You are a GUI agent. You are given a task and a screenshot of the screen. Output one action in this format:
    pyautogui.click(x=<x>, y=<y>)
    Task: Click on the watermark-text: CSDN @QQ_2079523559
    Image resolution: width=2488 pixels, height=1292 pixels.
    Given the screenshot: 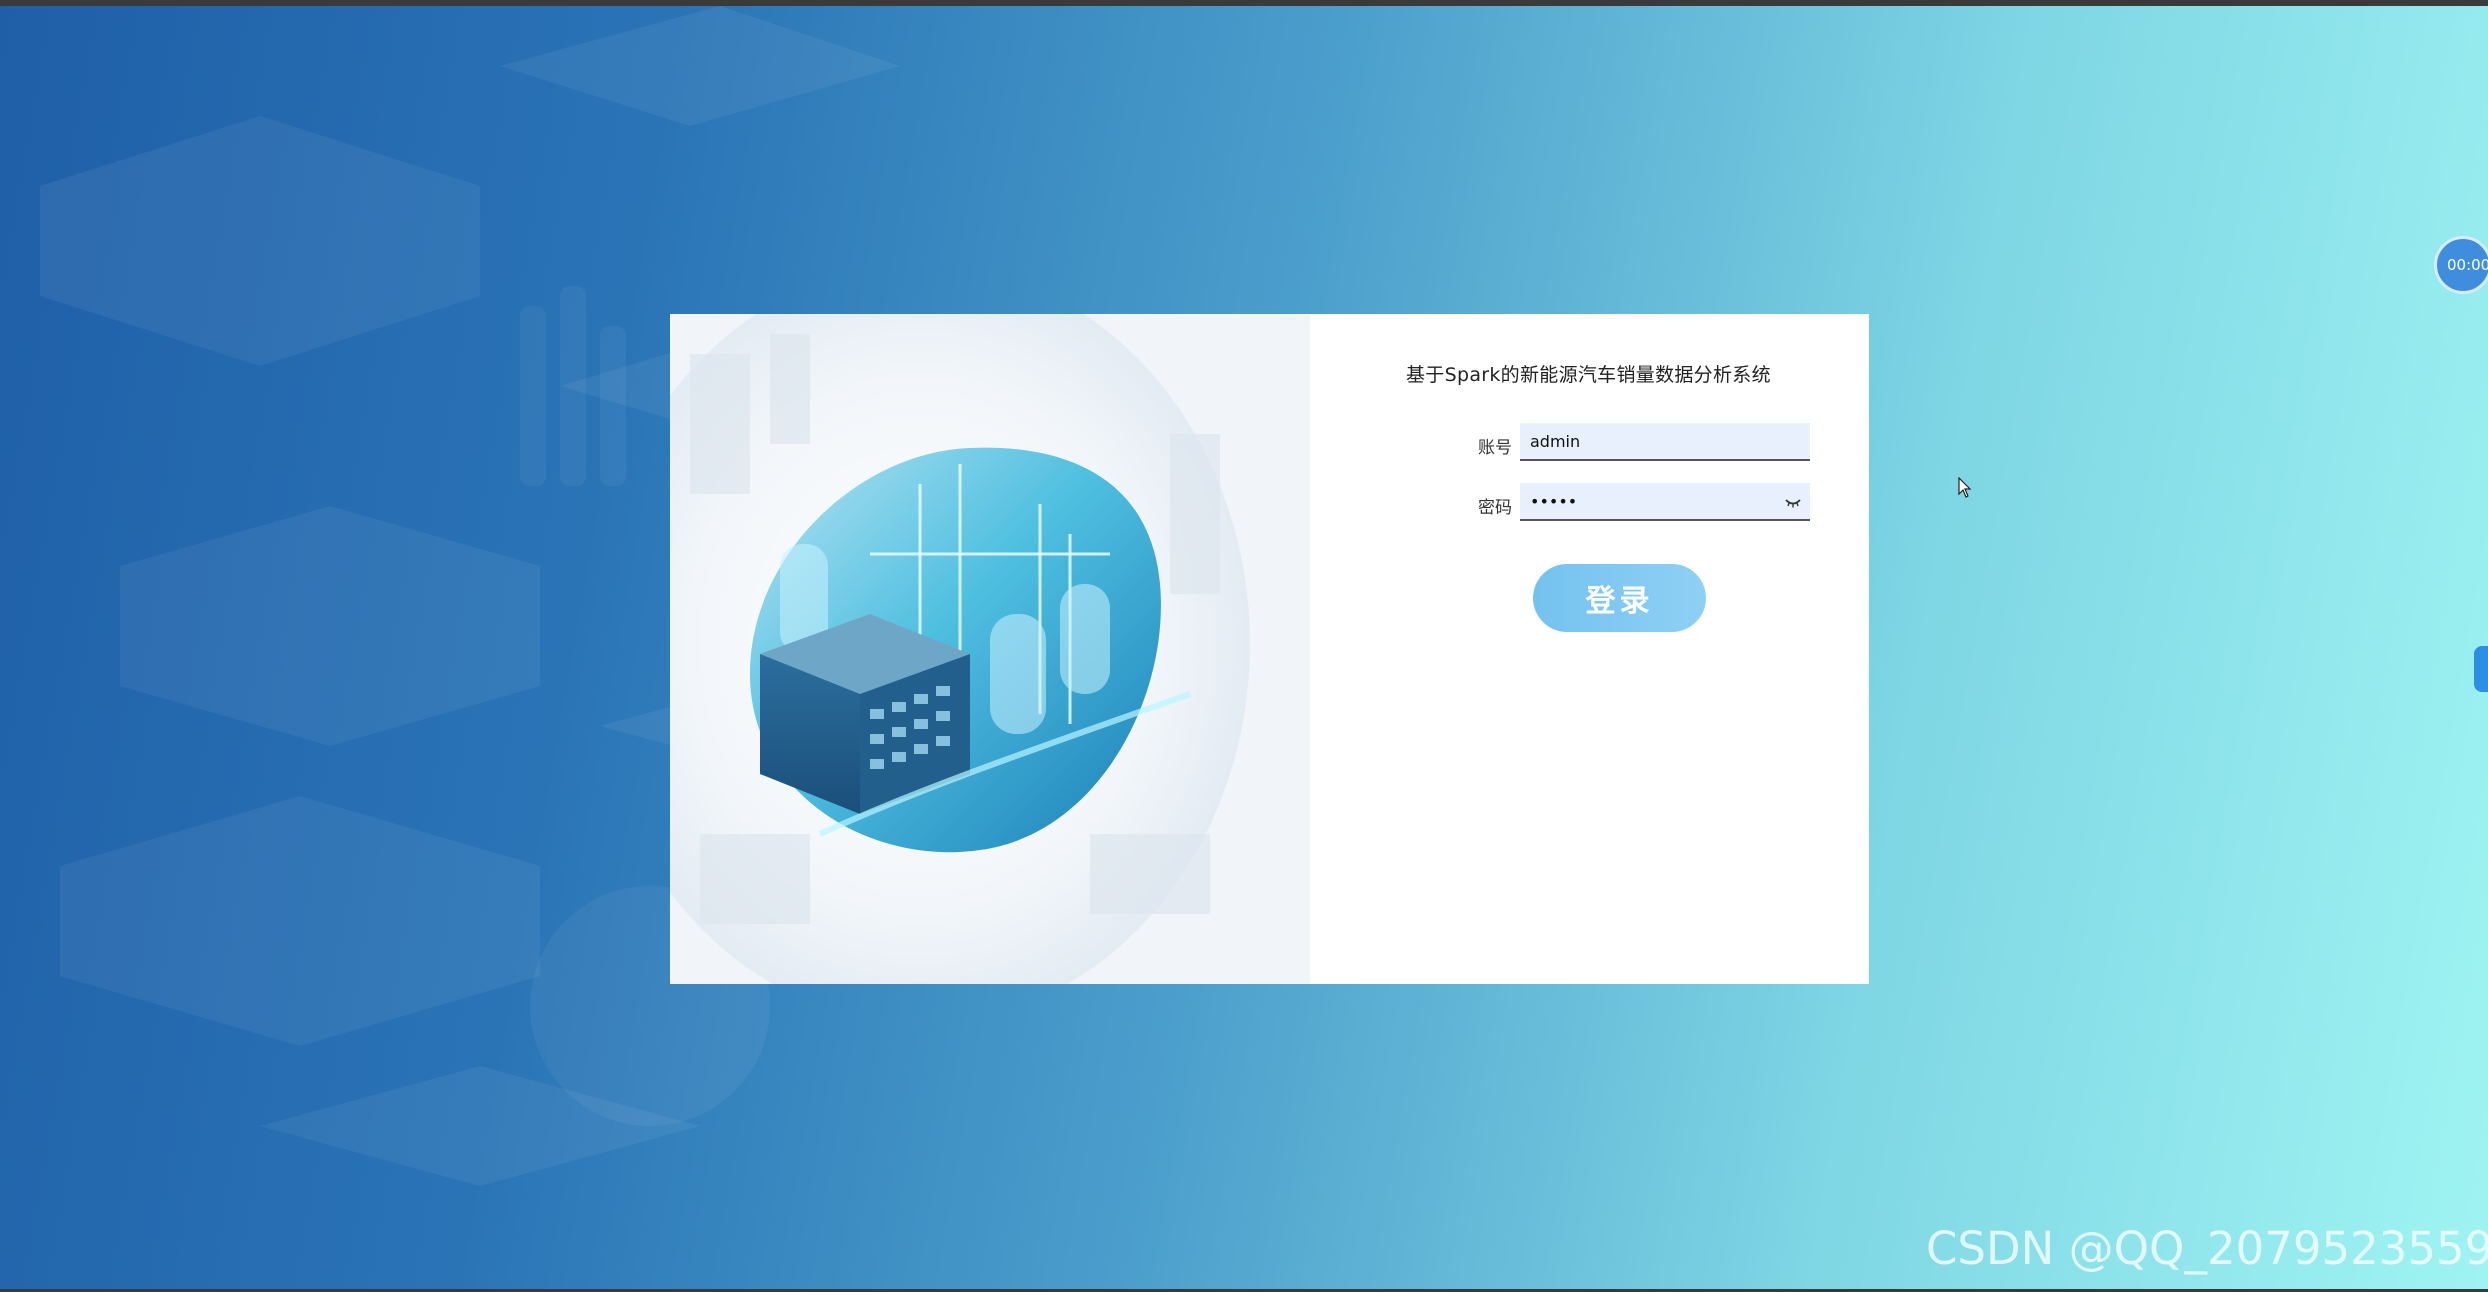 What is the action you would take?
    pyautogui.click(x=2207, y=1248)
    